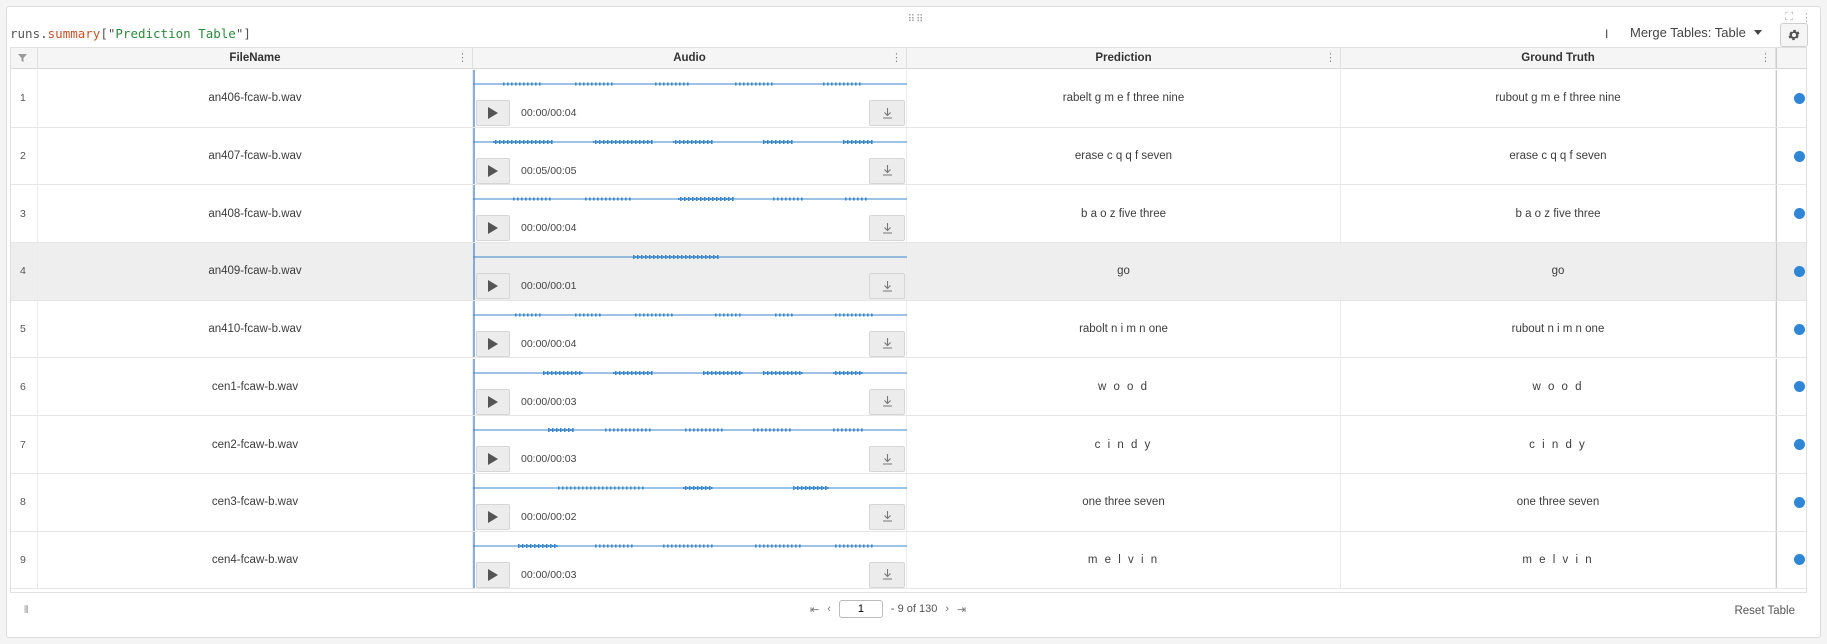 The width and height of the screenshot is (1827, 644). Describe the element at coordinates (1558, 58) in the screenshot. I see `header-ground-truth: Ground Truth ⋮` at that location.